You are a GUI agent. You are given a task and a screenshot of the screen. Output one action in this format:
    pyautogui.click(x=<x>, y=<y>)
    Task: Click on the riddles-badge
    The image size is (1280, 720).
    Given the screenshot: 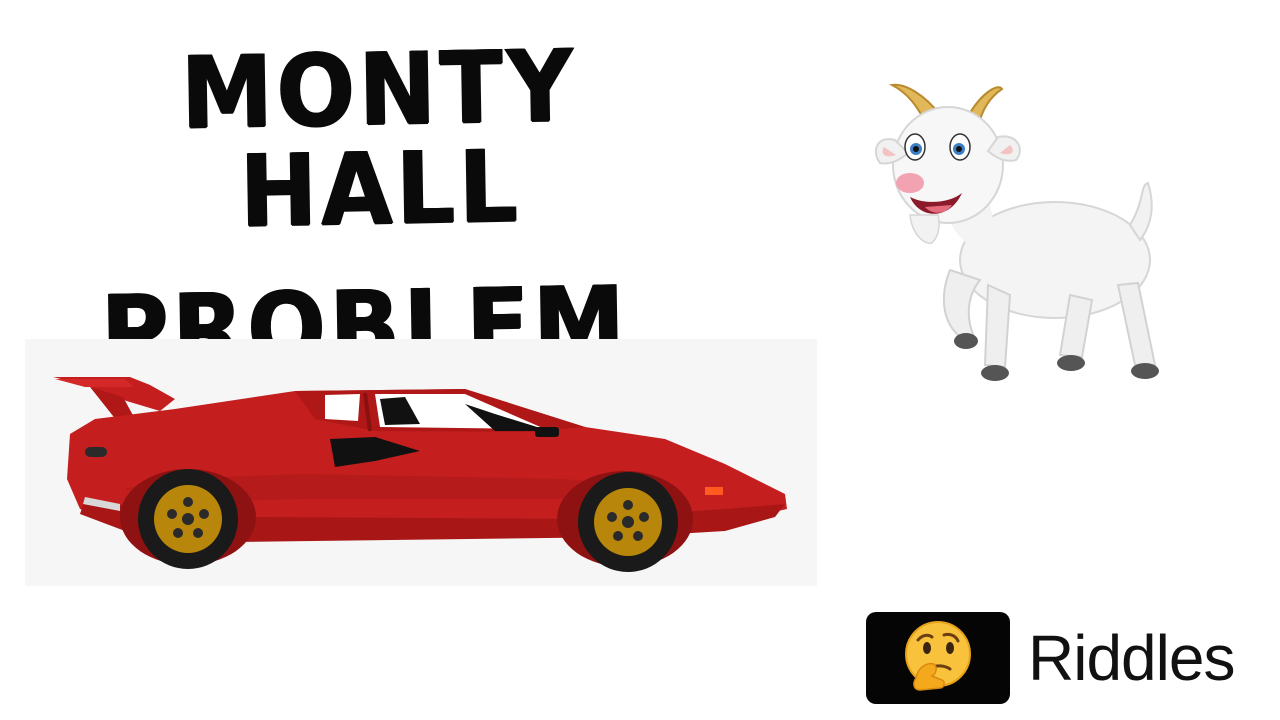 What is the action you would take?
    pyautogui.click(x=938, y=658)
    